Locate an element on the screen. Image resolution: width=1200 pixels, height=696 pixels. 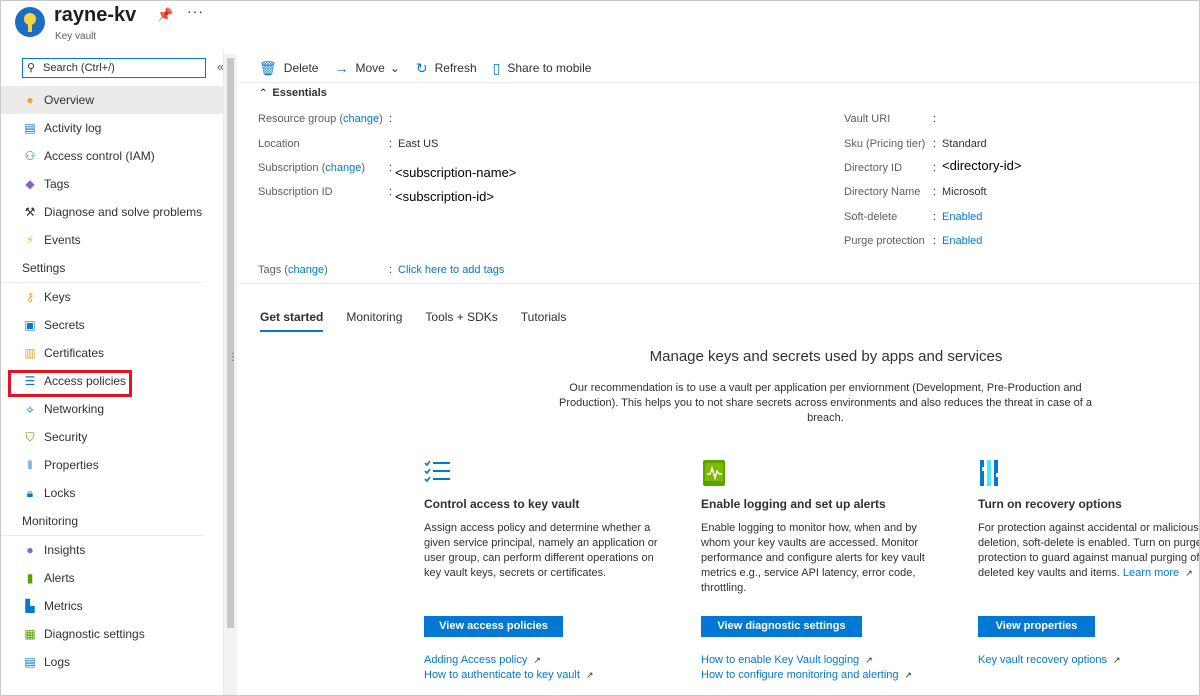
search-input is located at coordinates (123, 68).